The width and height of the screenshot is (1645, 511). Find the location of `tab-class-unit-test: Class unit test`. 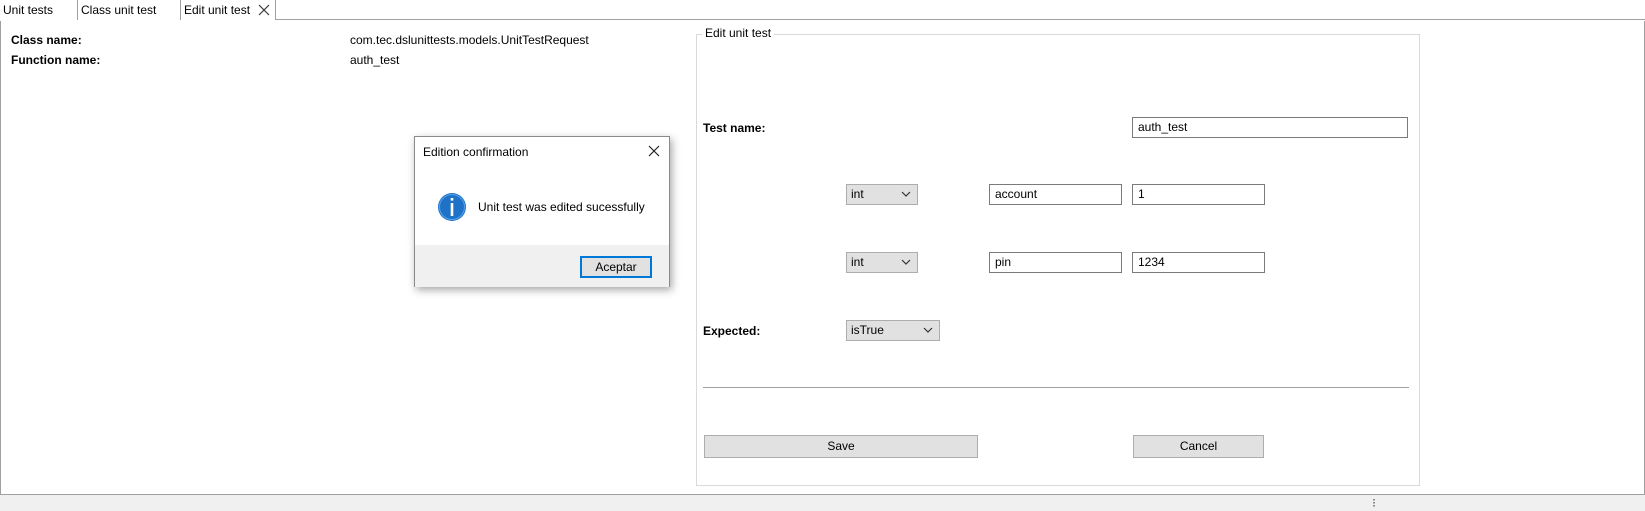

tab-class-unit-test: Class unit test is located at coordinates (129, 10).